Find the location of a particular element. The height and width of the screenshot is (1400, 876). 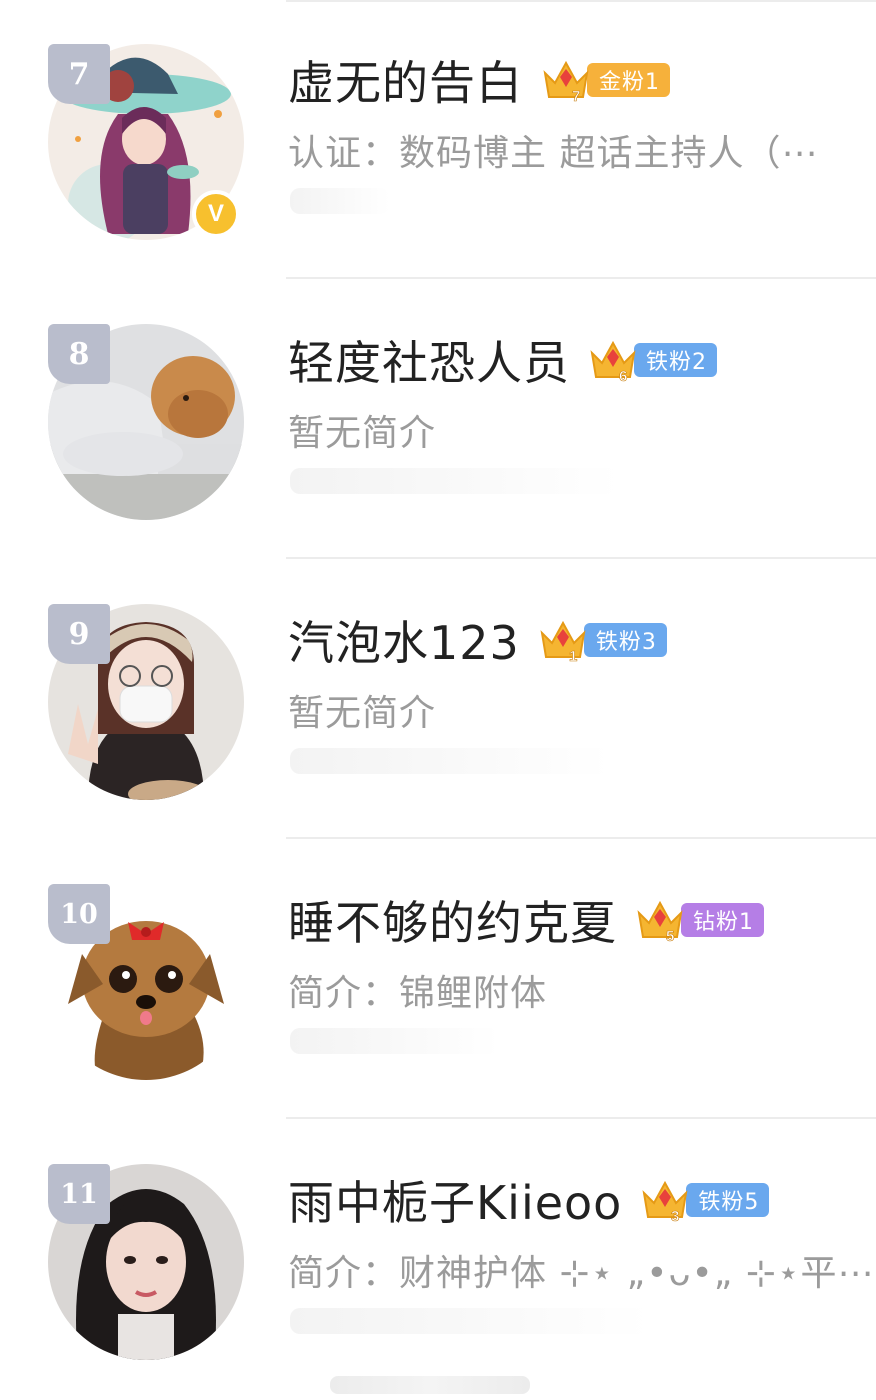

user-bio: 简介：锦鲤附体 is located at coordinates (418, 993).